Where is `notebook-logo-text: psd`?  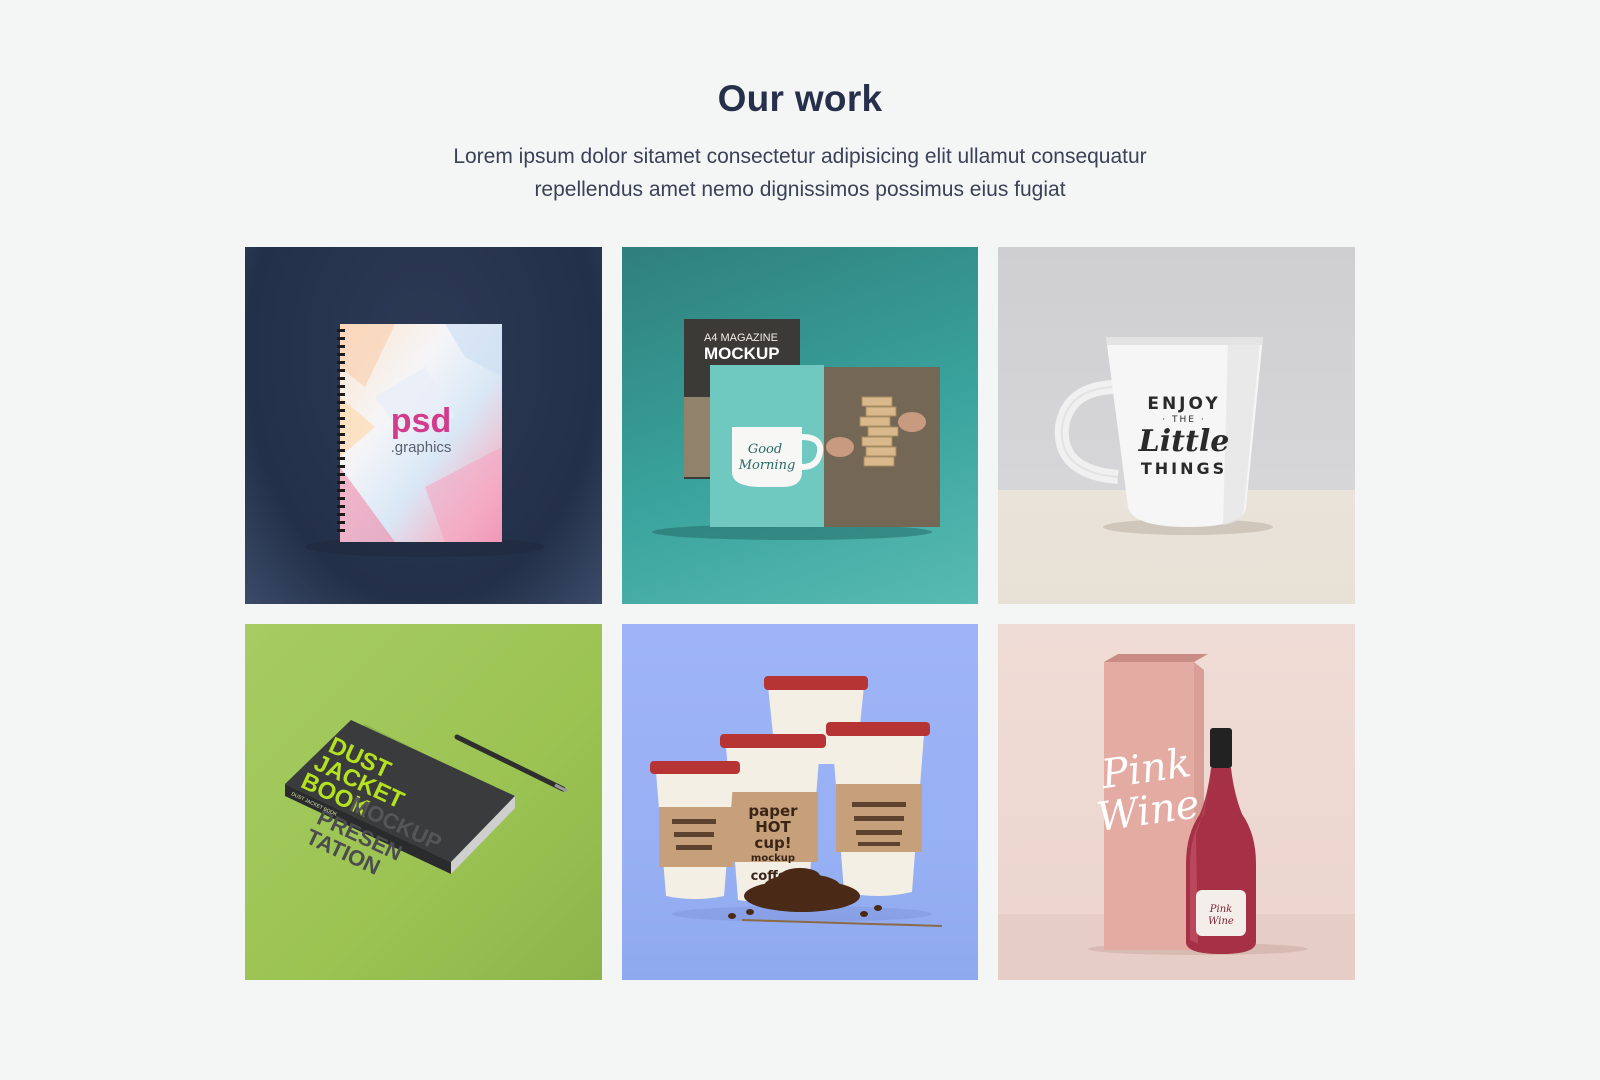
notebook-logo-text: psd is located at coordinates (421, 421).